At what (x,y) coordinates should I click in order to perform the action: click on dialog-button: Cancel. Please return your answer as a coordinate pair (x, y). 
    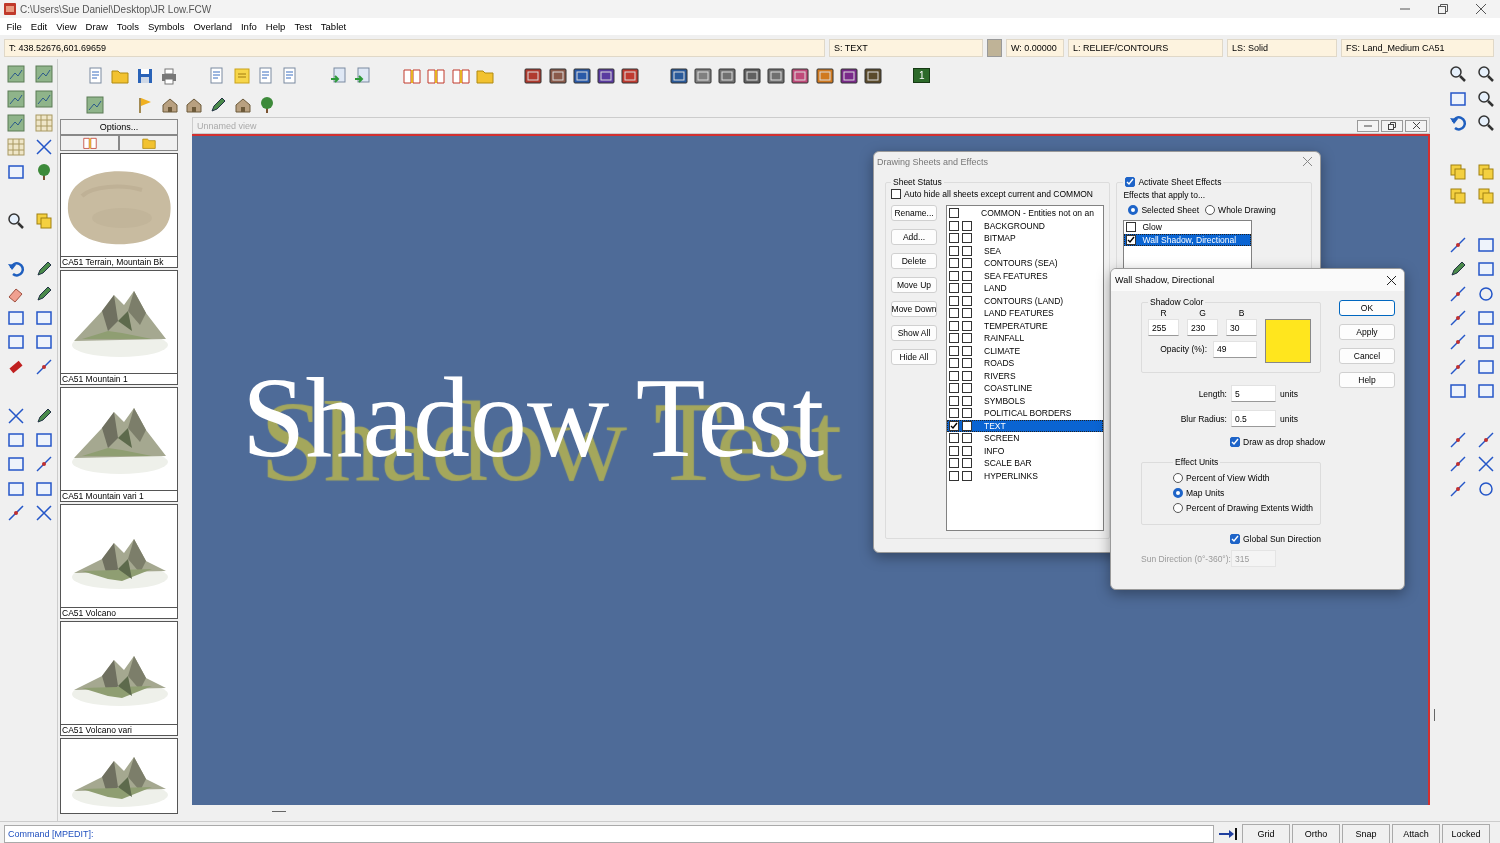
    Looking at the image, I should click on (1367, 356).